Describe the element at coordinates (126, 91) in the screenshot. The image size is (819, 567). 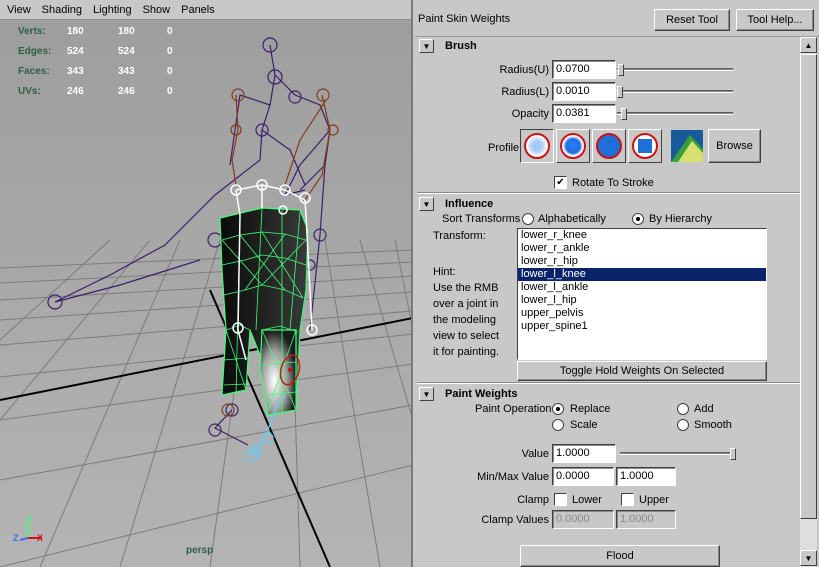
I see `hud-uvs-selected: 246` at that location.